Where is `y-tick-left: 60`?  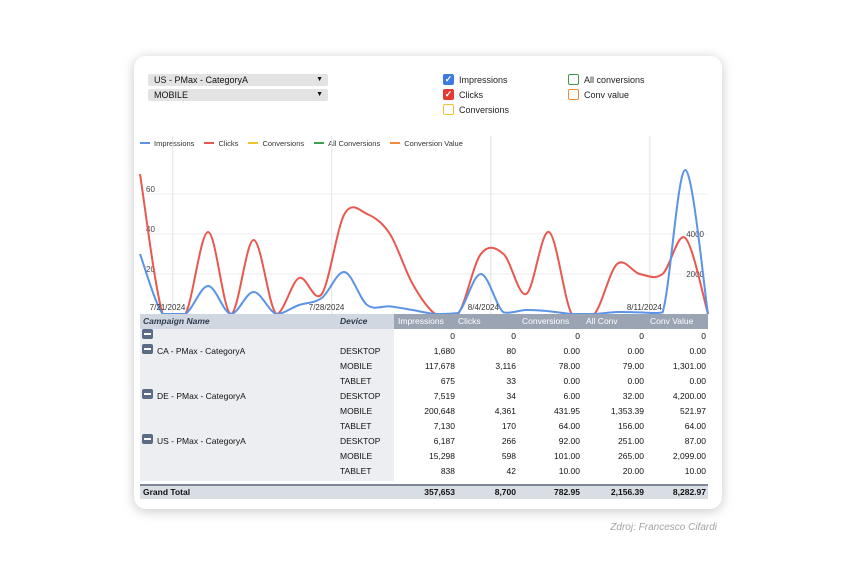
y-tick-left: 60 is located at coordinates (150, 189).